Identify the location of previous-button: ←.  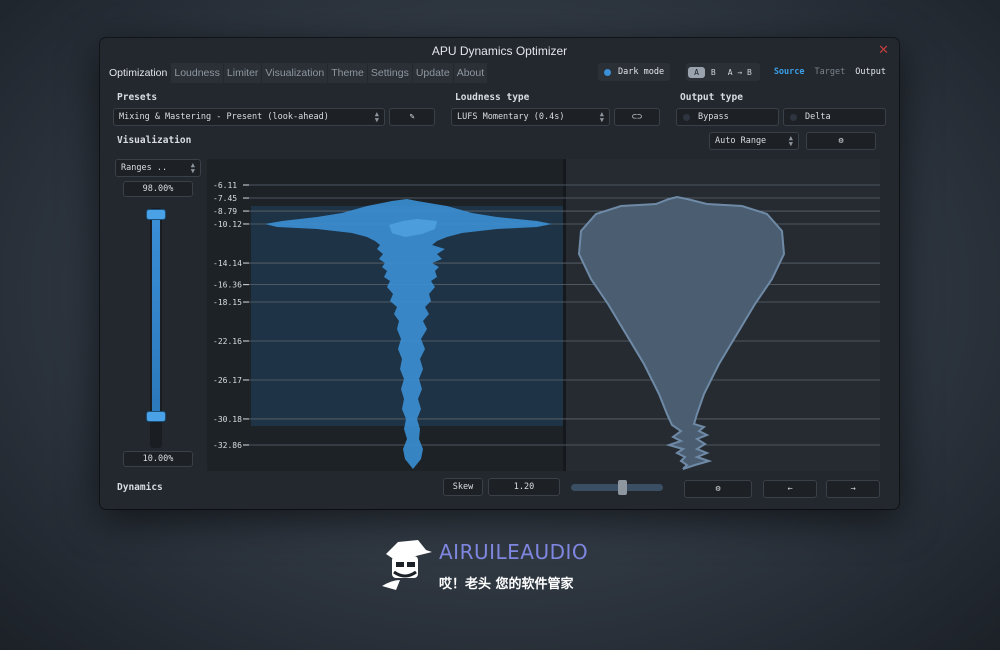
(790, 489).